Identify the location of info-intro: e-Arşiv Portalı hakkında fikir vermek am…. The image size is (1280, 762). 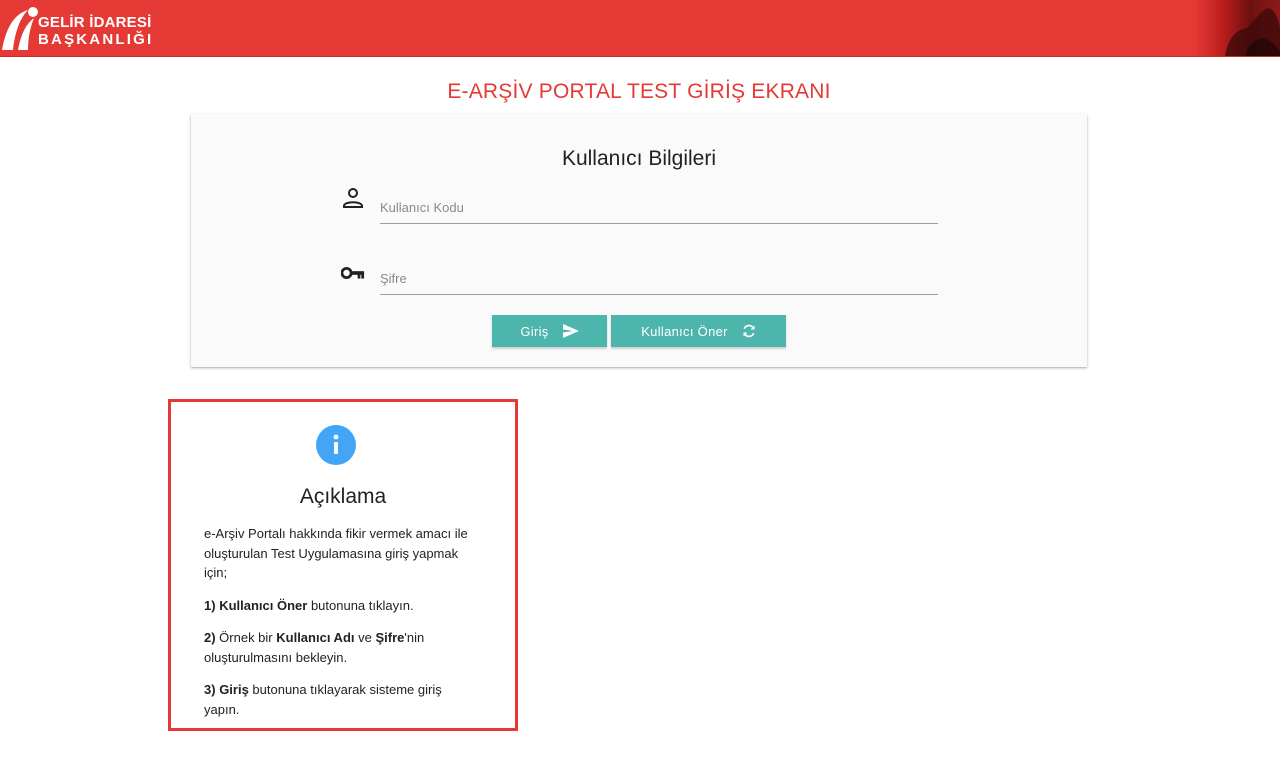
(336, 553).